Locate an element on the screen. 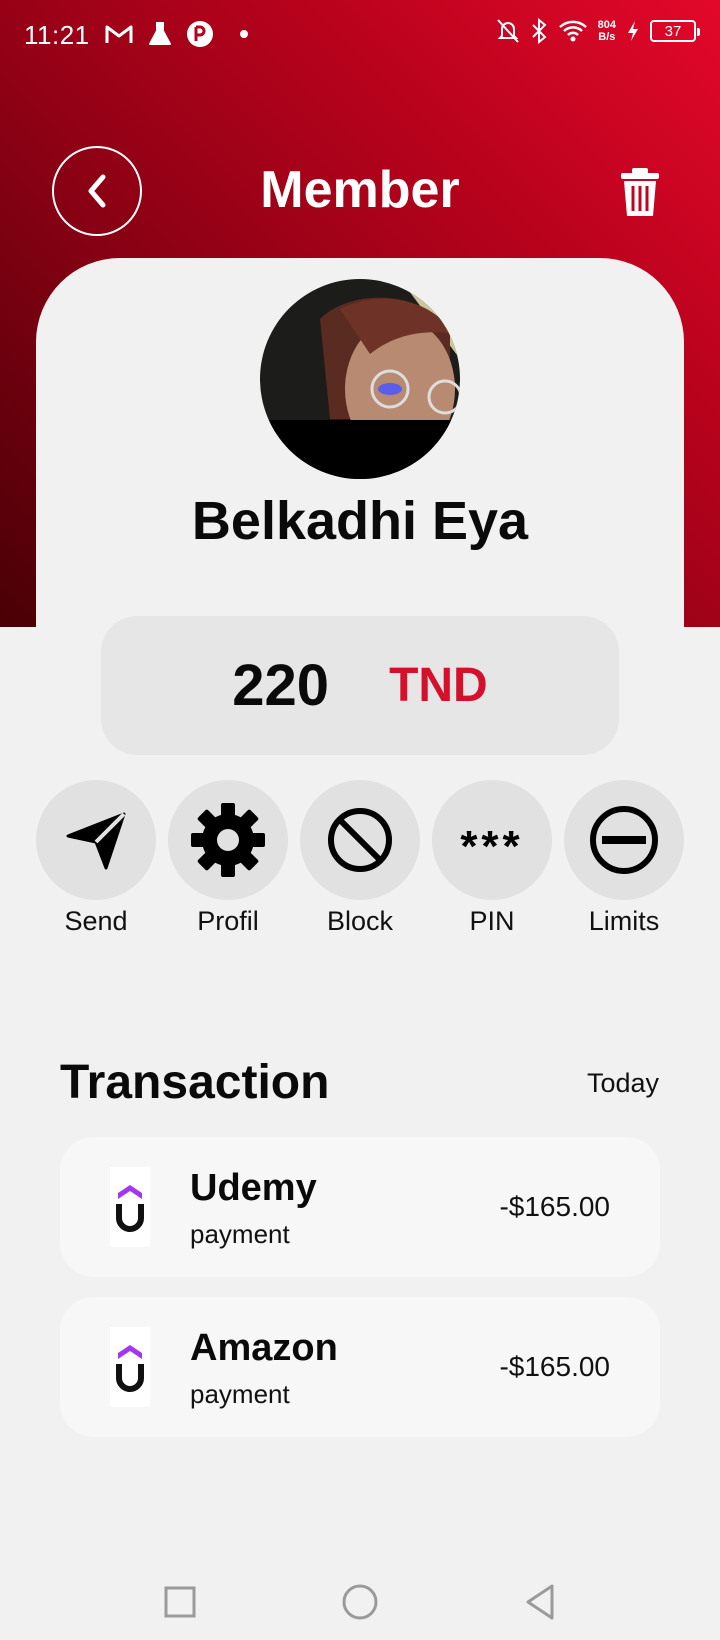 Image resolution: width=720 pixels, height=1640 pixels. recents-button is located at coordinates (180, 1602).